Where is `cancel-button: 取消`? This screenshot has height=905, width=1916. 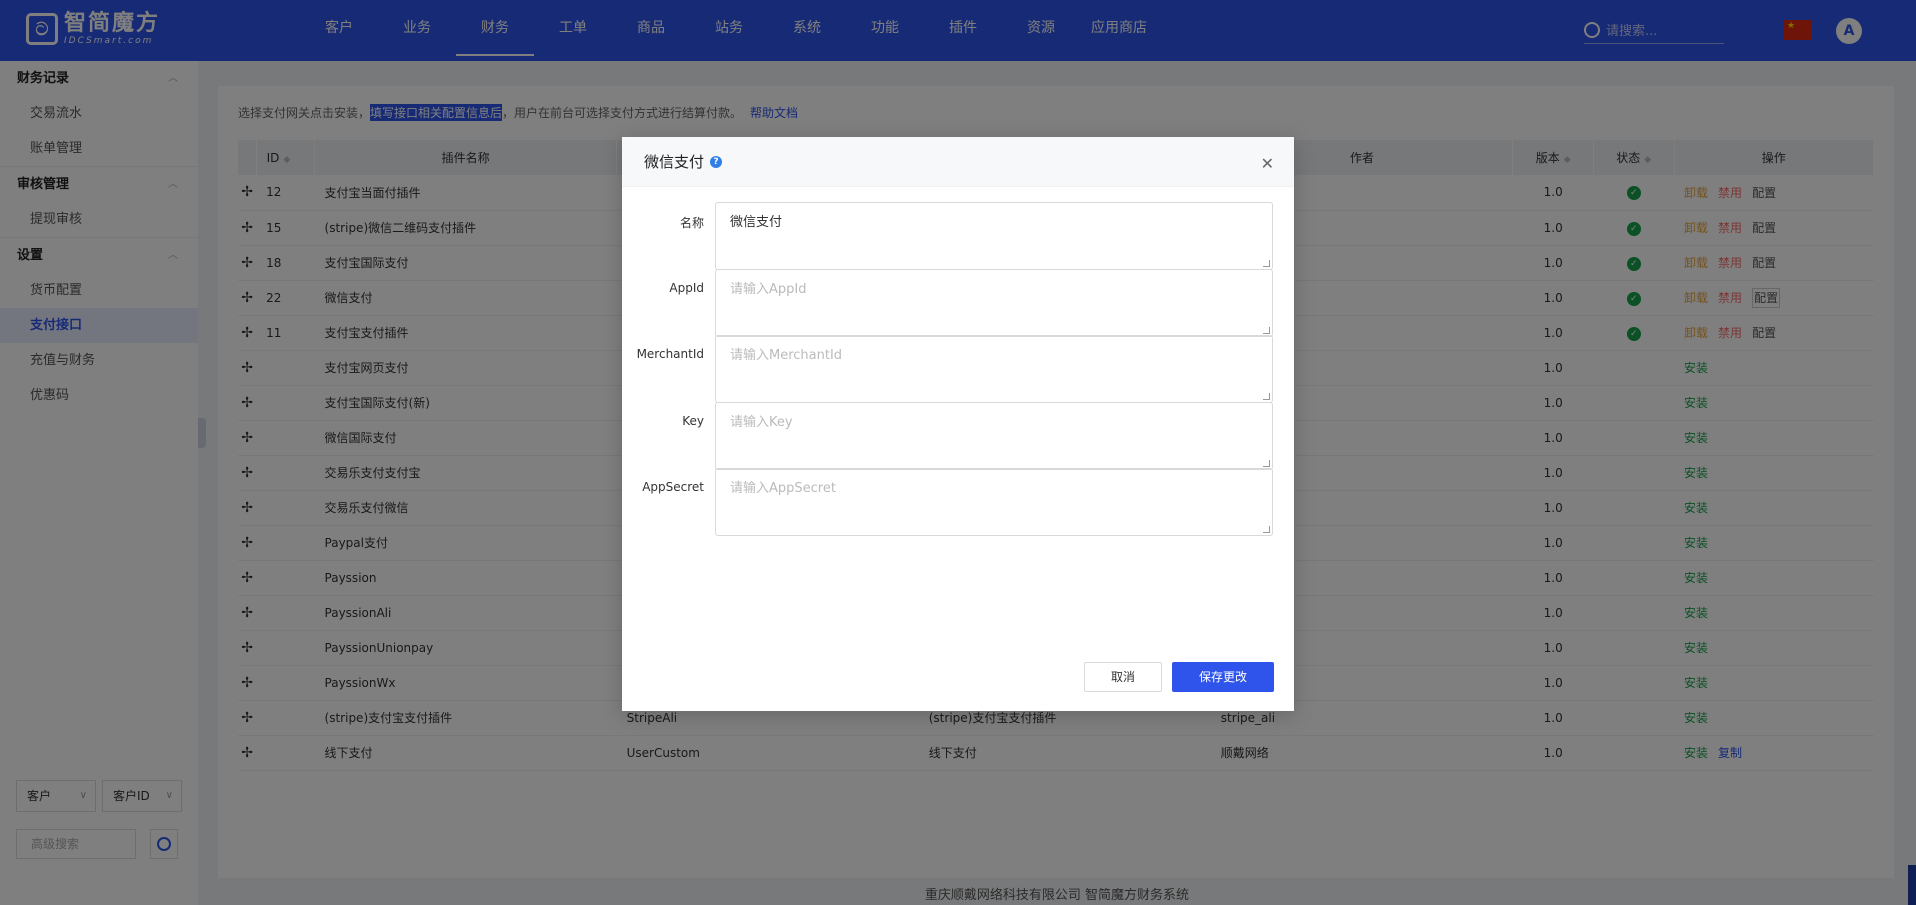 cancel-button: 取消 is located at coordinates (1123, 677).